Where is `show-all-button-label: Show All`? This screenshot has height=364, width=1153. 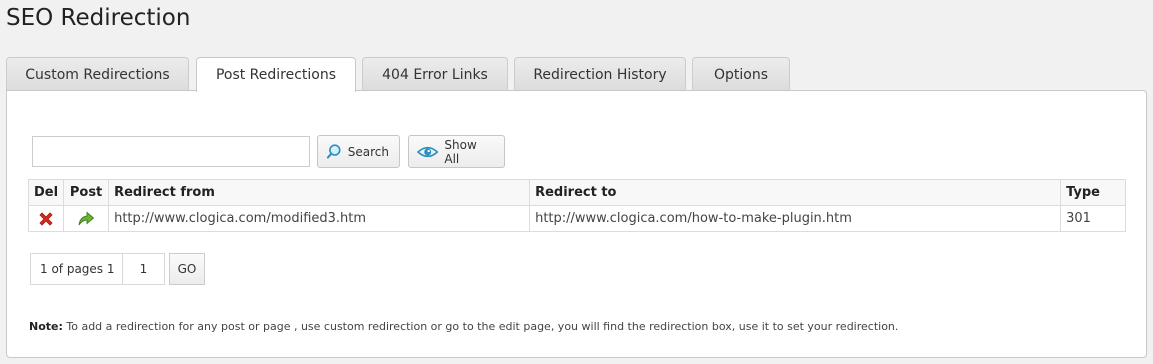 show-all-button-label: Show All is located at coordinates (460, 151).